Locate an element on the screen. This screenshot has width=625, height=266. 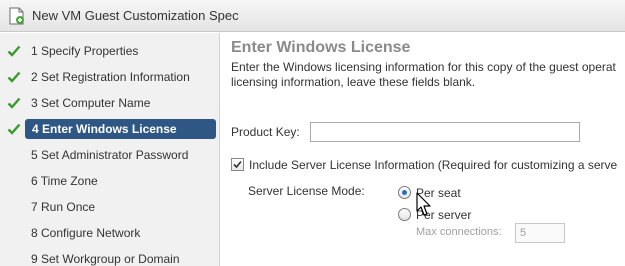
sidebar-item-configure-network: 8 Configure Network is located at coordinates (110, 234).